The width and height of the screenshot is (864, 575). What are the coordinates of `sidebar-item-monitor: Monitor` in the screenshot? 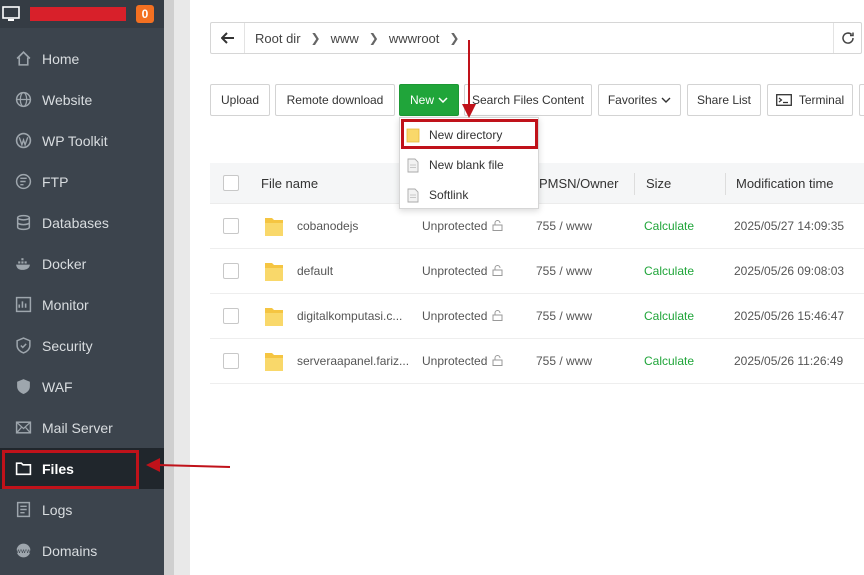 It's located at (82, 304).